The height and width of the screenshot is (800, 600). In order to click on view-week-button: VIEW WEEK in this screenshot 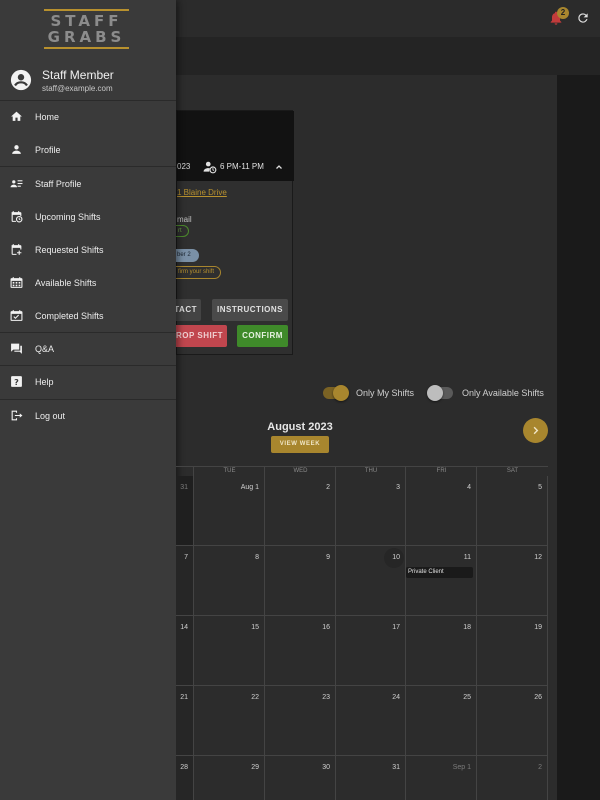, I will do `click(300, 444)`.